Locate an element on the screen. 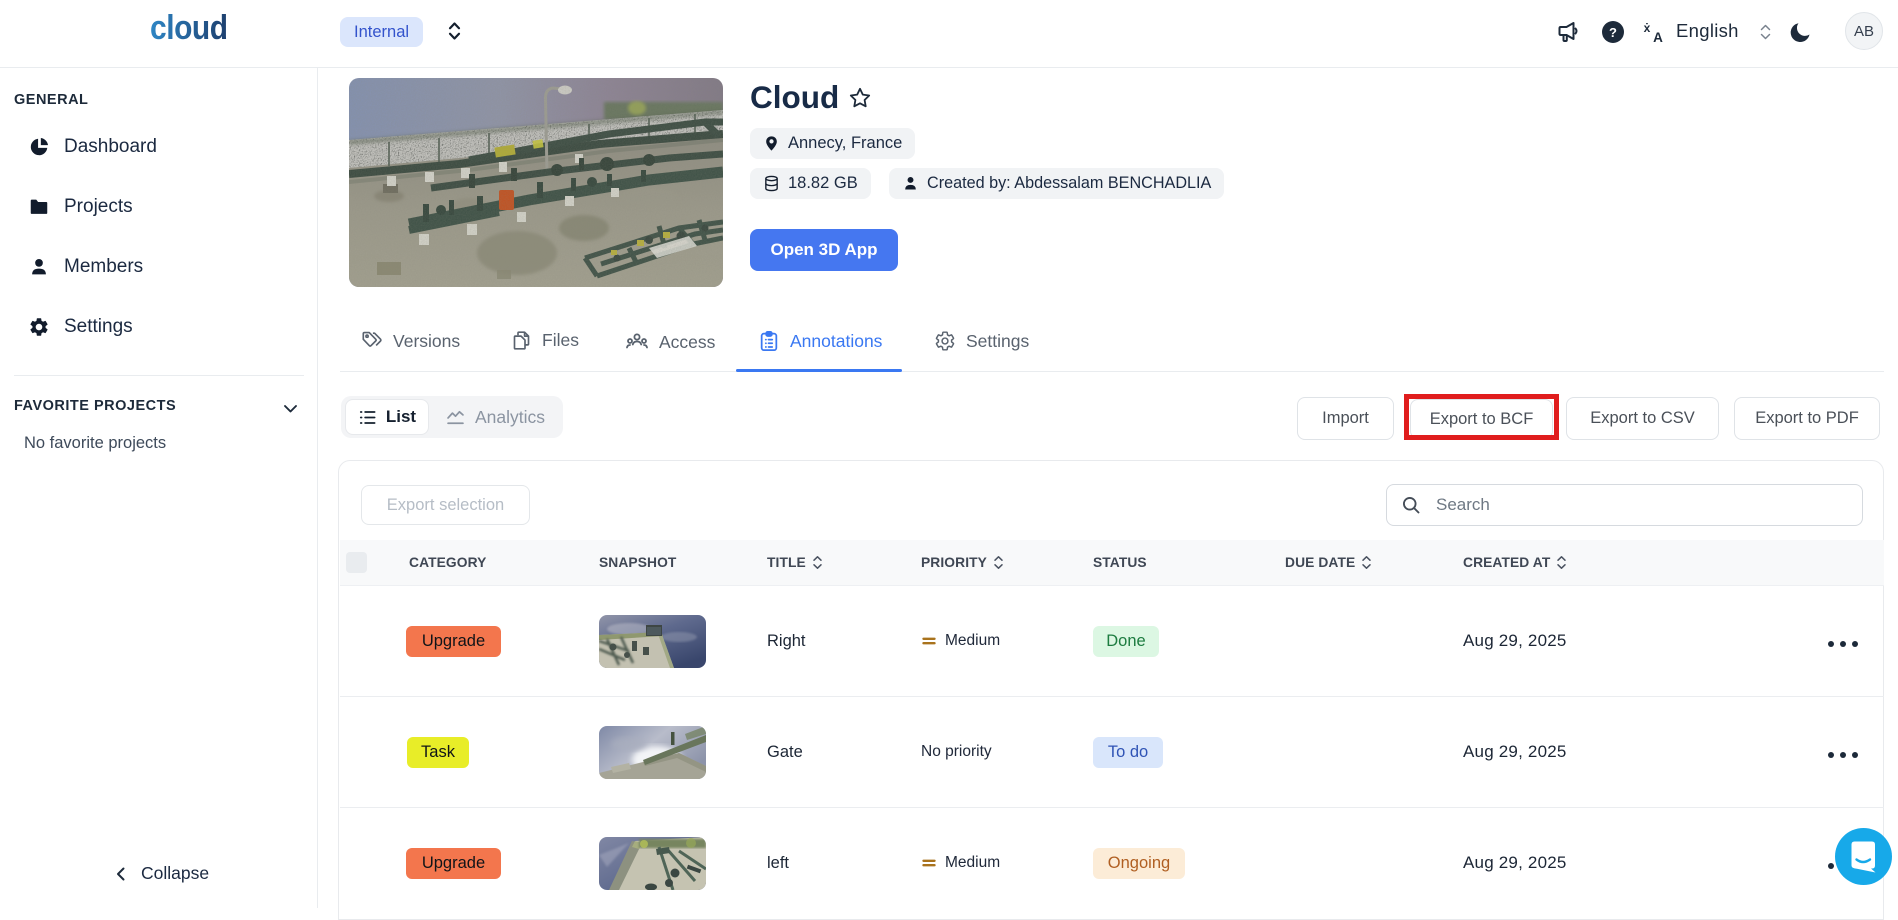  svg-text: ẋ is located at coordinates (1647, 28).